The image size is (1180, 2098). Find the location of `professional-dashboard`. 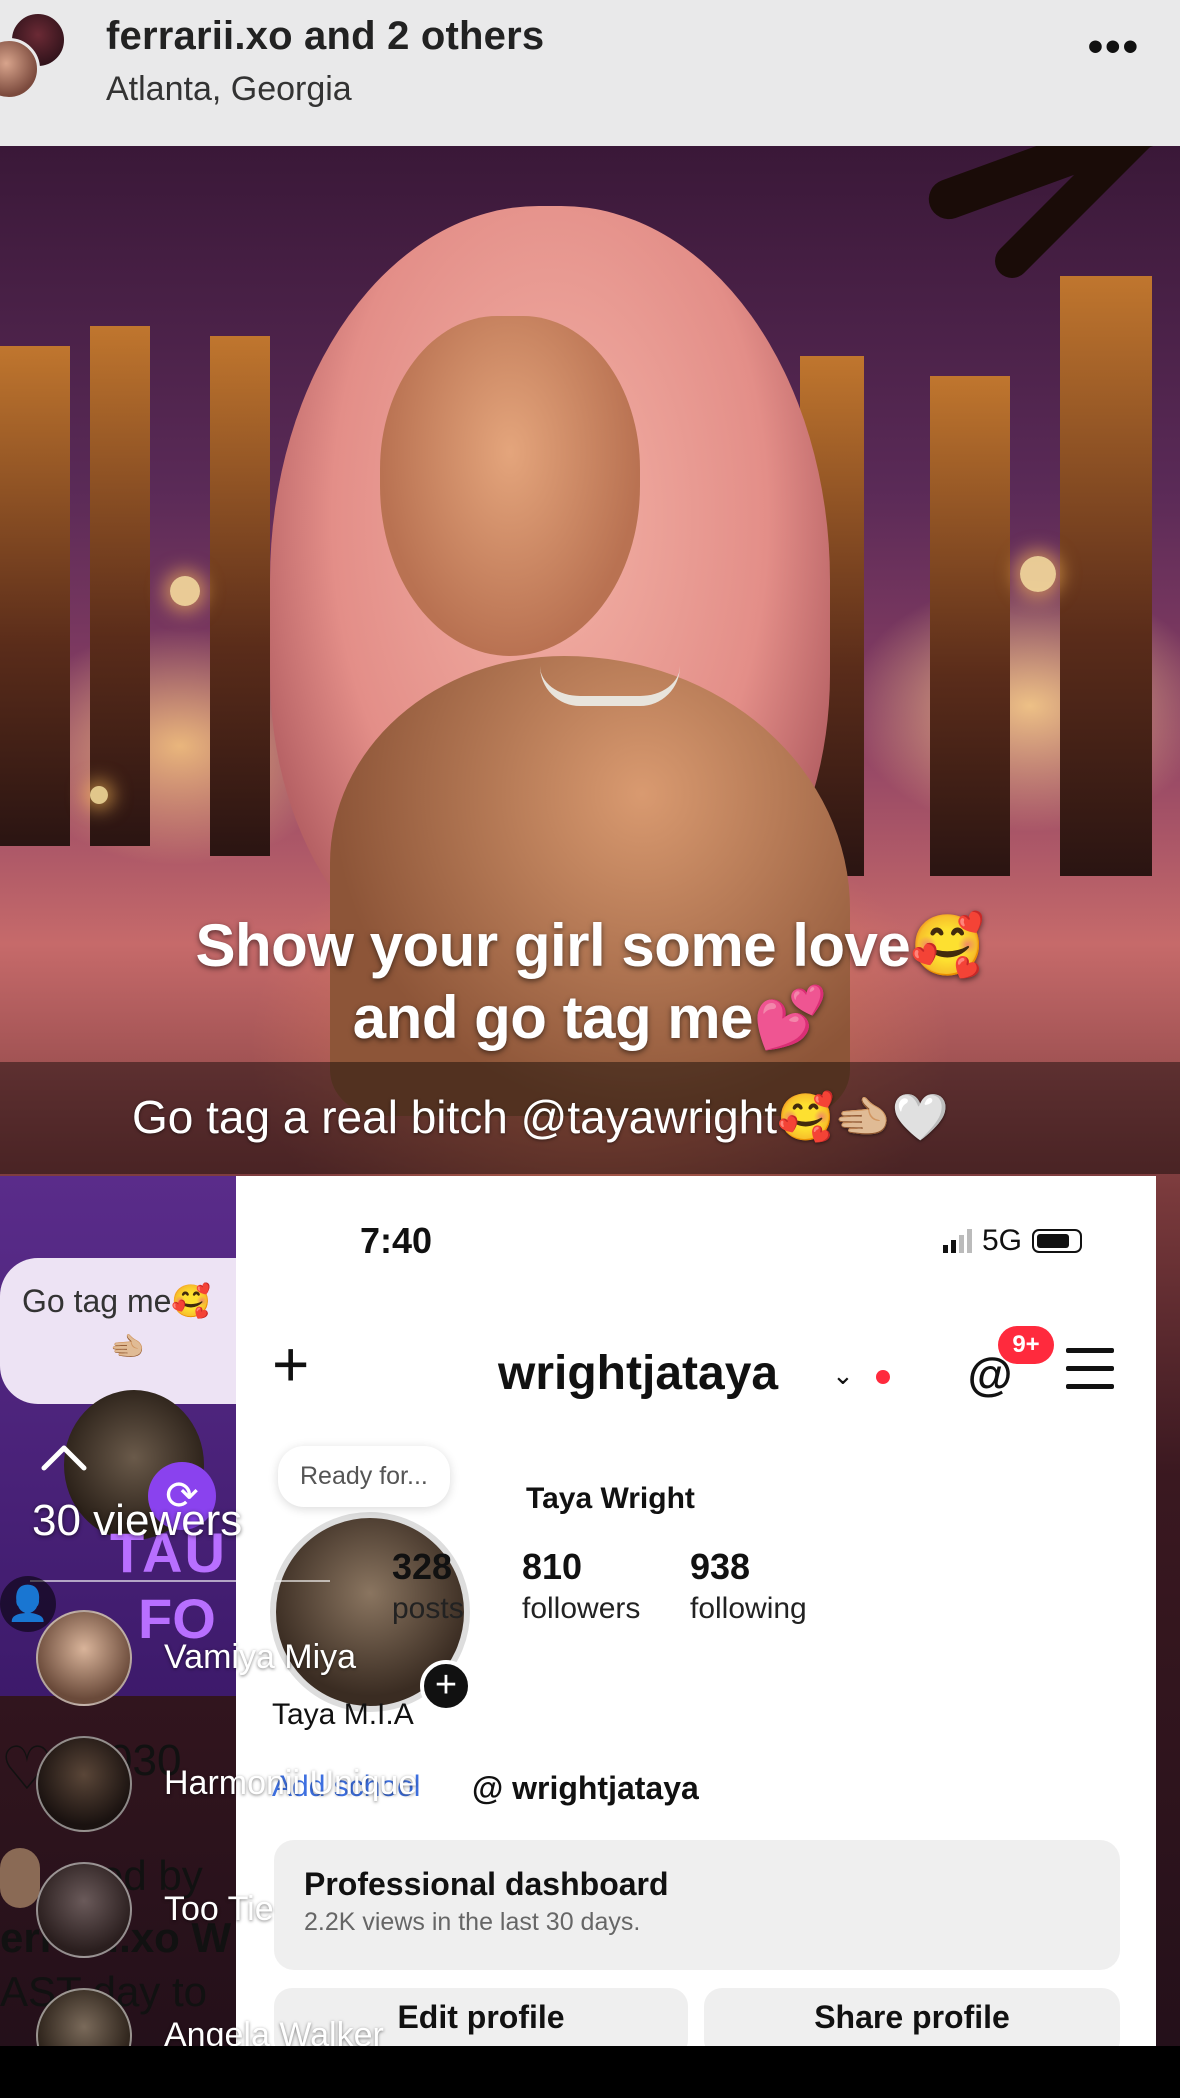

professional-dashboard is located at coordinates (697, 1905).